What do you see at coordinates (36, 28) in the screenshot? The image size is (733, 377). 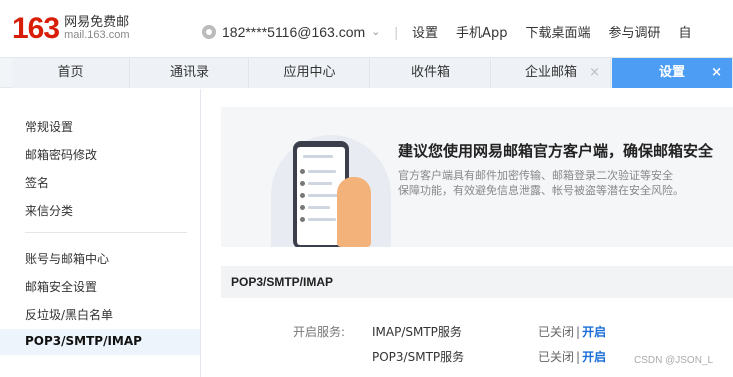 I see `logo-number: 163` at bounding box center [36, 28].